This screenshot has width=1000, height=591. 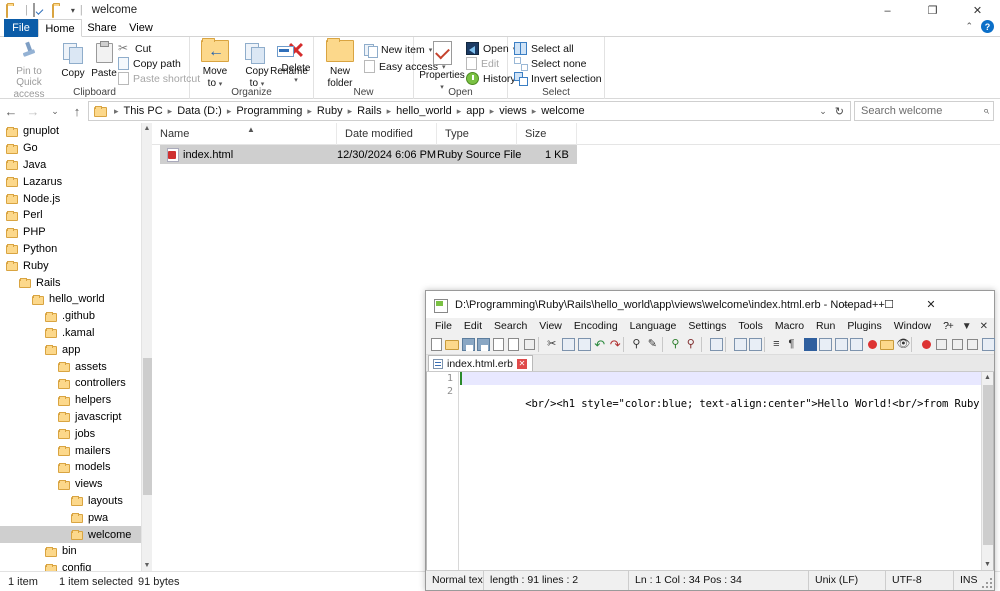 What do you see at coordinates (76, 148) in the screenshot?
I see `tree-item-go: Go` at bounding box center [76, 148].